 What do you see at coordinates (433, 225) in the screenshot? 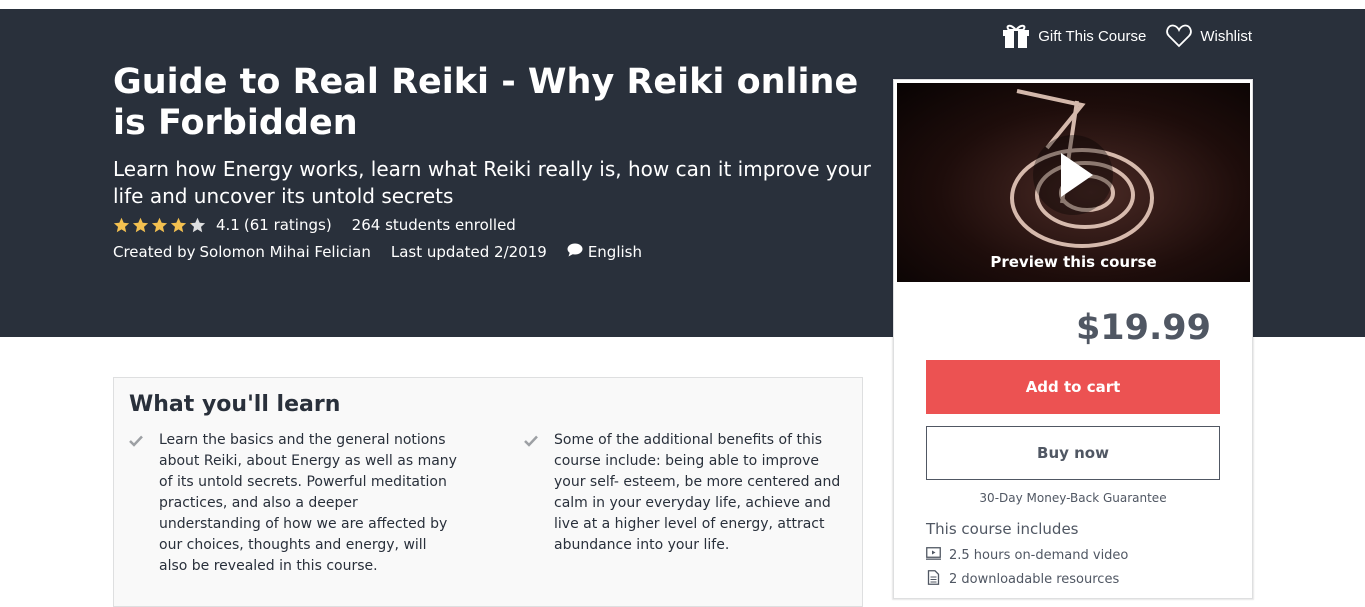
I see `enrolled-count: 264 students enrolled` at bounding box center [433, 225].